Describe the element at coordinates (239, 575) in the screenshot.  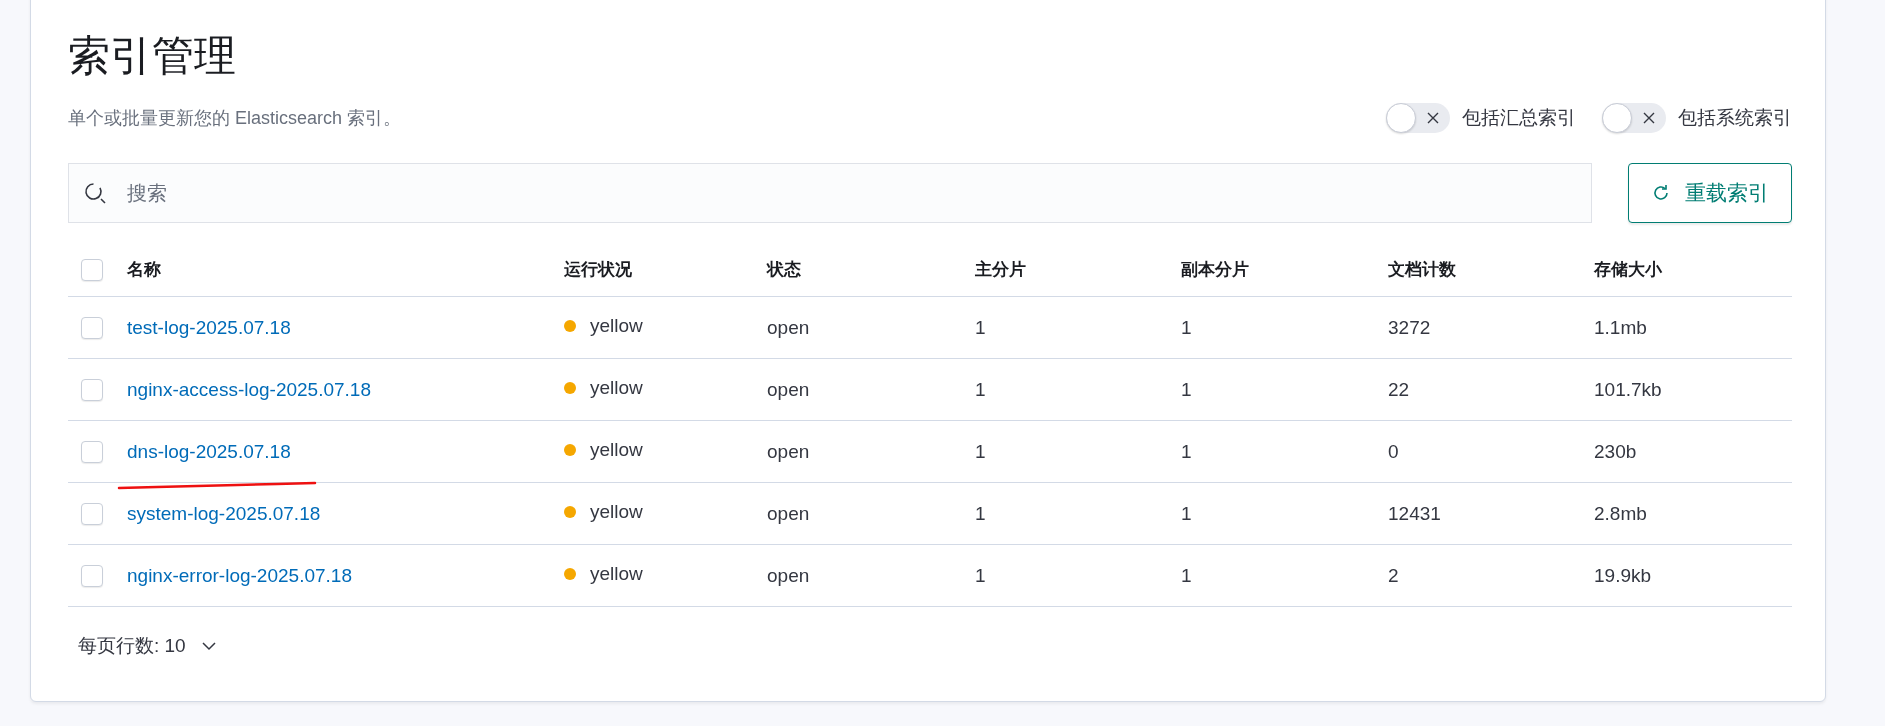
I see `index-link: nginx-error-log-2025.07.18` at that location.